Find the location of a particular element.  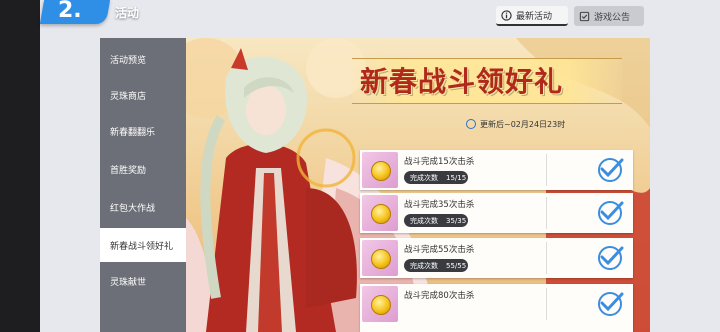

tab-label: 最新活动 is located at coordinates (534, 16).